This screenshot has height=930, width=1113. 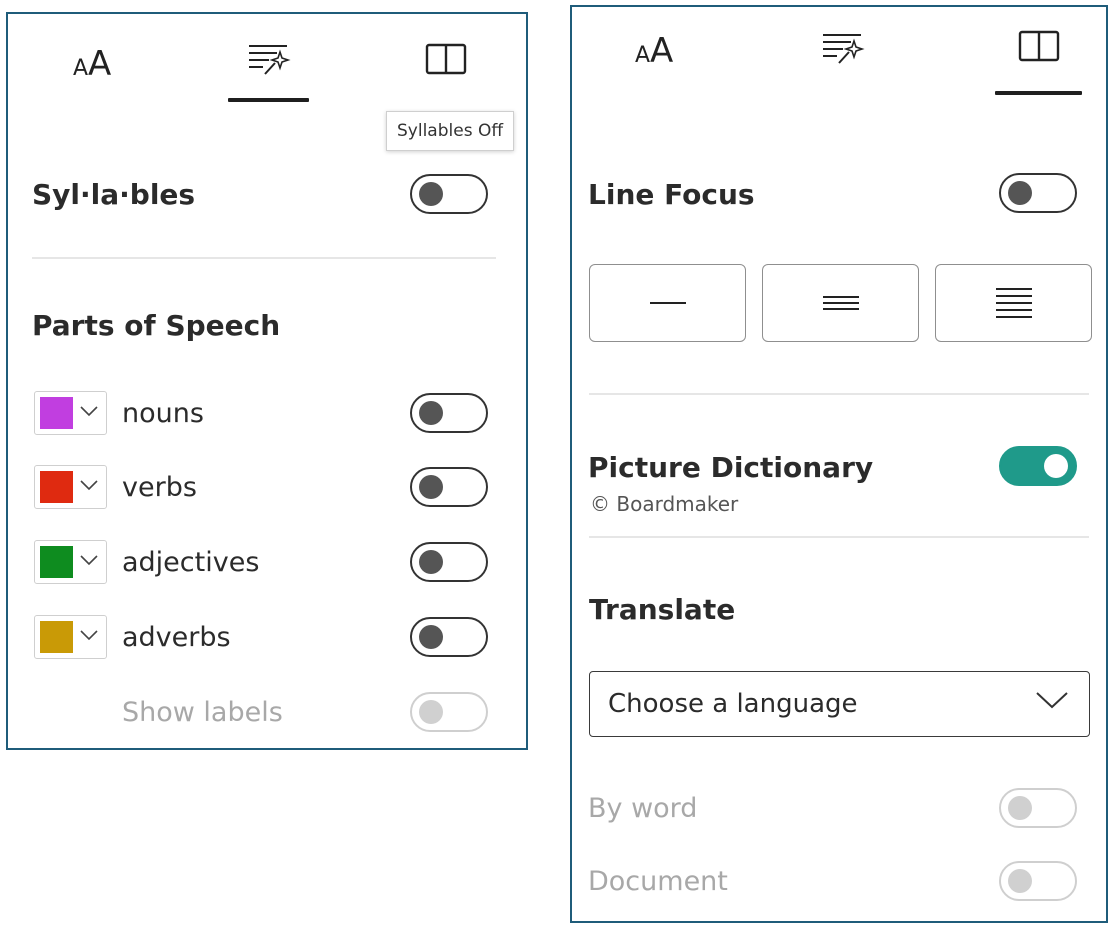 What do you see at coordinates (658, 881) in the screenshot?
I see `document-label: Document` at bounding box center [658, 881].